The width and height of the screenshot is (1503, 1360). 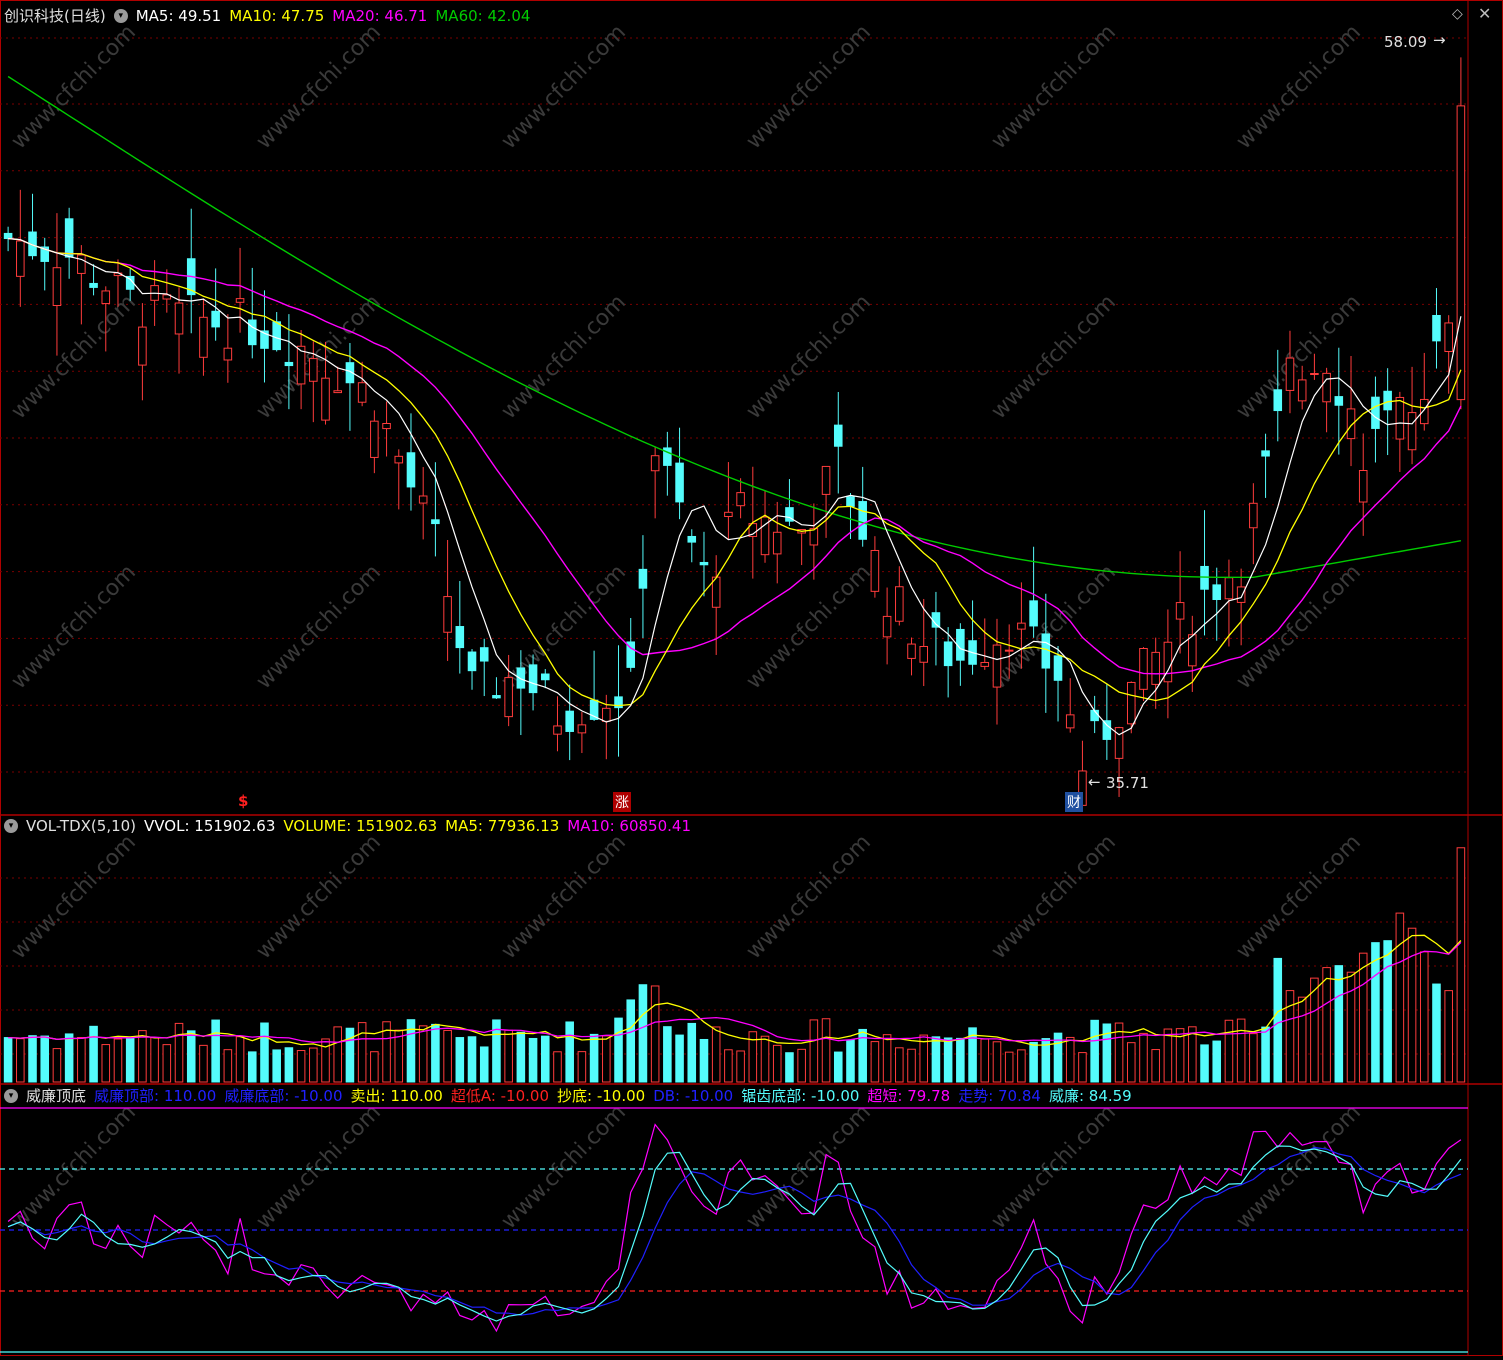 What do you see at coordinates (1074, 802) in the screenshot?
I see `finance-marker: 财` at bounding box center [1074, 802].